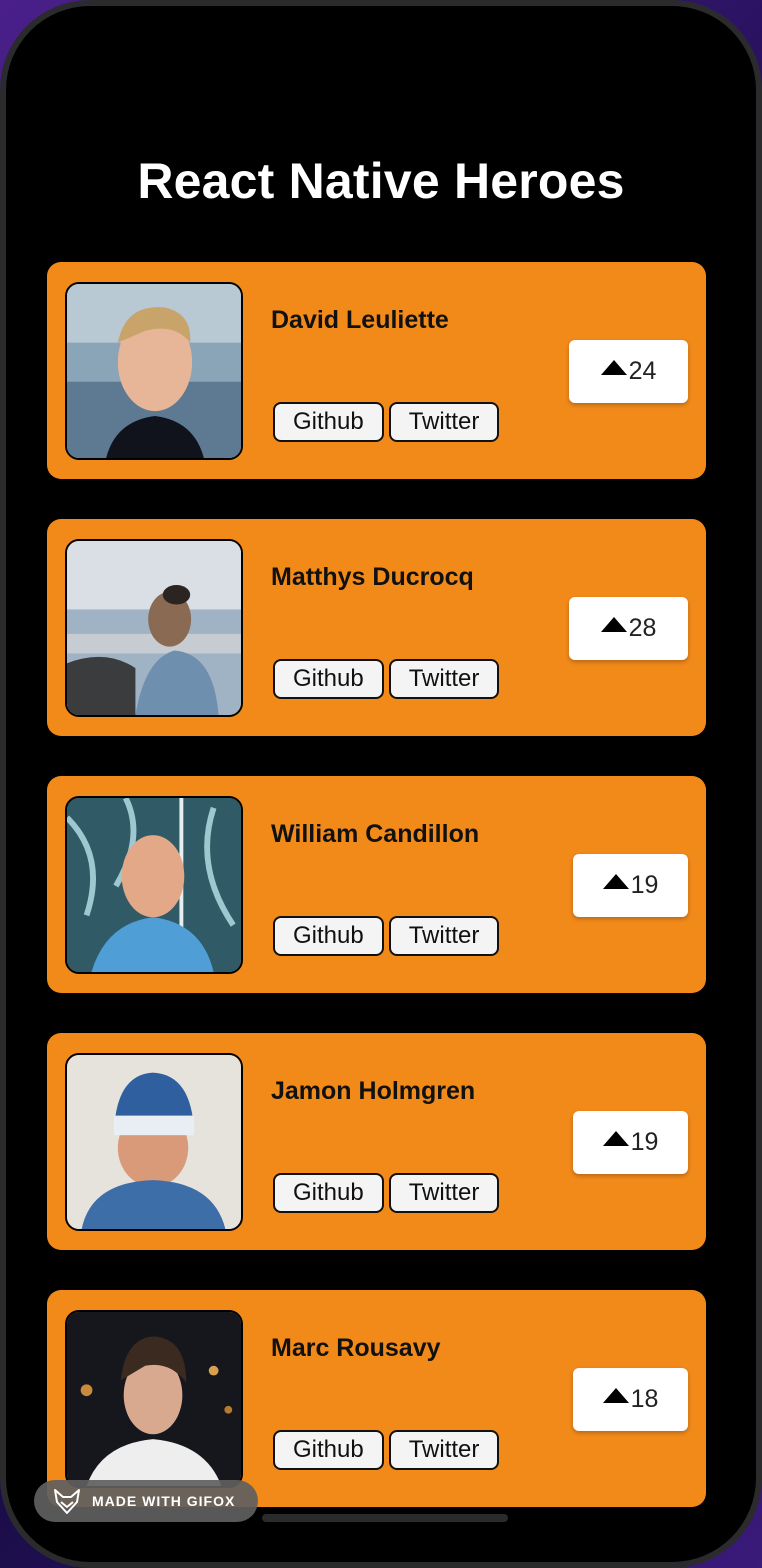 This screenshot has width=762, height=1568. What do you see at coordinates (67, 1501) in the screenshot?
I see `fox-logo-icon` at bounding box center [67, 1501].